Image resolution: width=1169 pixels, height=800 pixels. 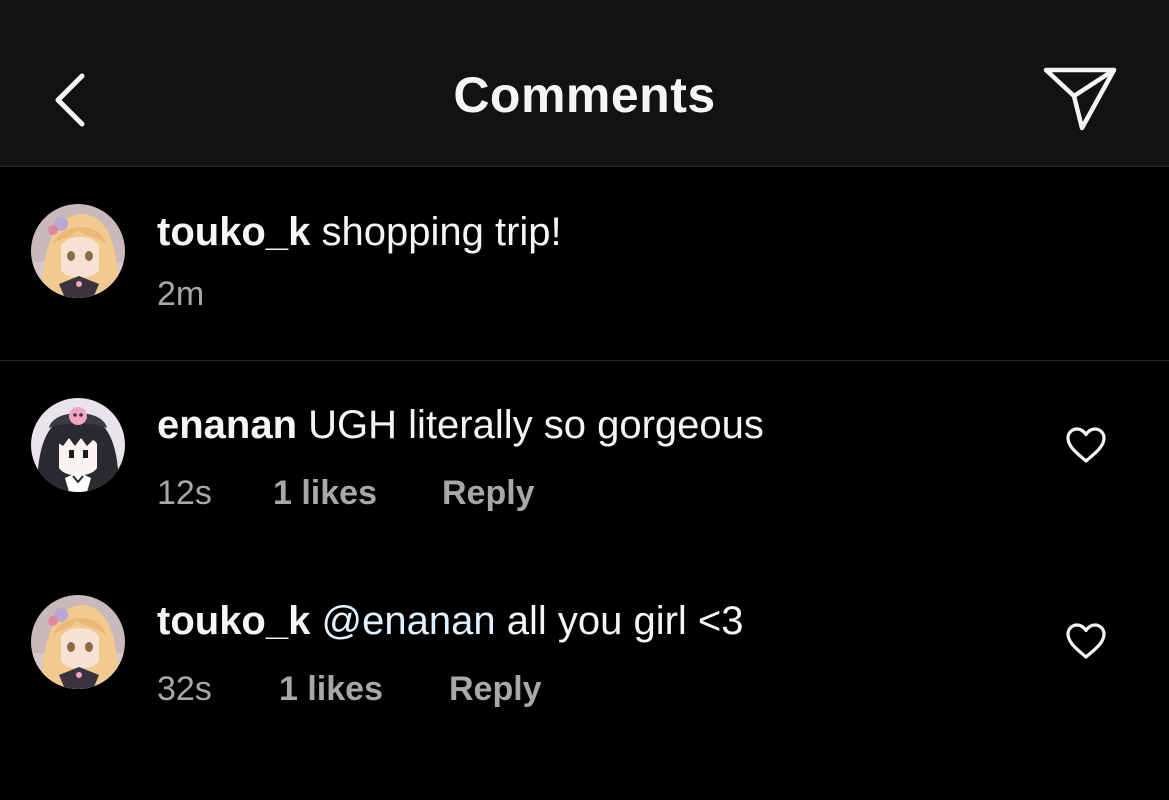 What do you see at coordinates (184, 689) in the screenshot?
I see `comment-timestamp: 32s` at bounding box center [184, 689].